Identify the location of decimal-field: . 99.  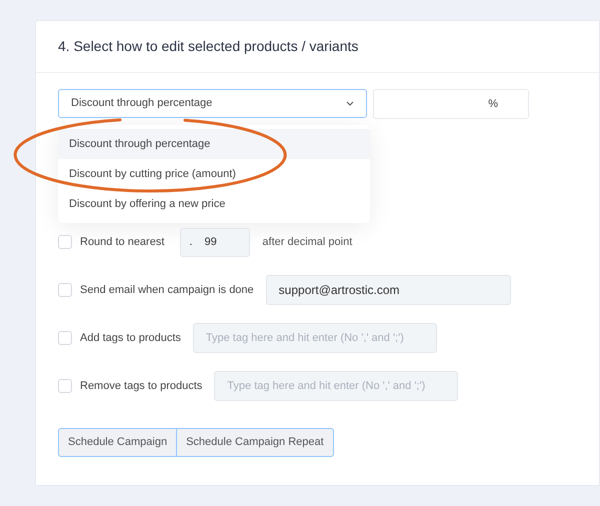
(215, 242).